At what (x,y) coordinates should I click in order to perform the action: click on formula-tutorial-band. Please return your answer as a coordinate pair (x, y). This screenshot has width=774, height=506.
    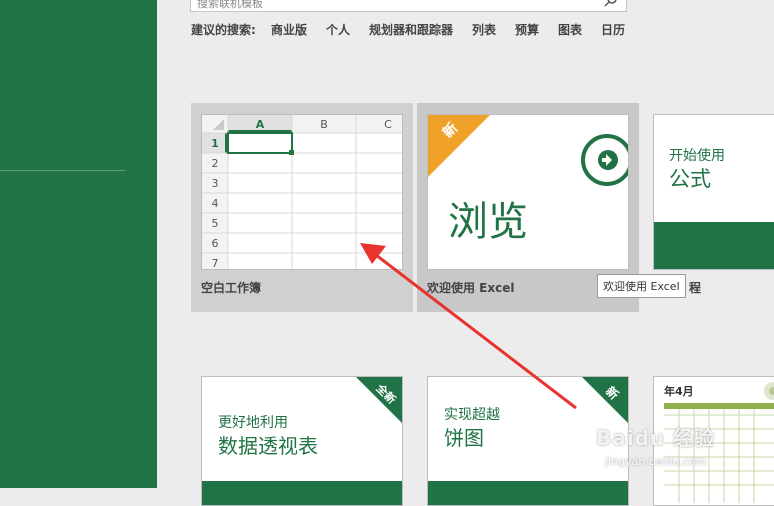
    Looking at the image, I should click on (714, 245).